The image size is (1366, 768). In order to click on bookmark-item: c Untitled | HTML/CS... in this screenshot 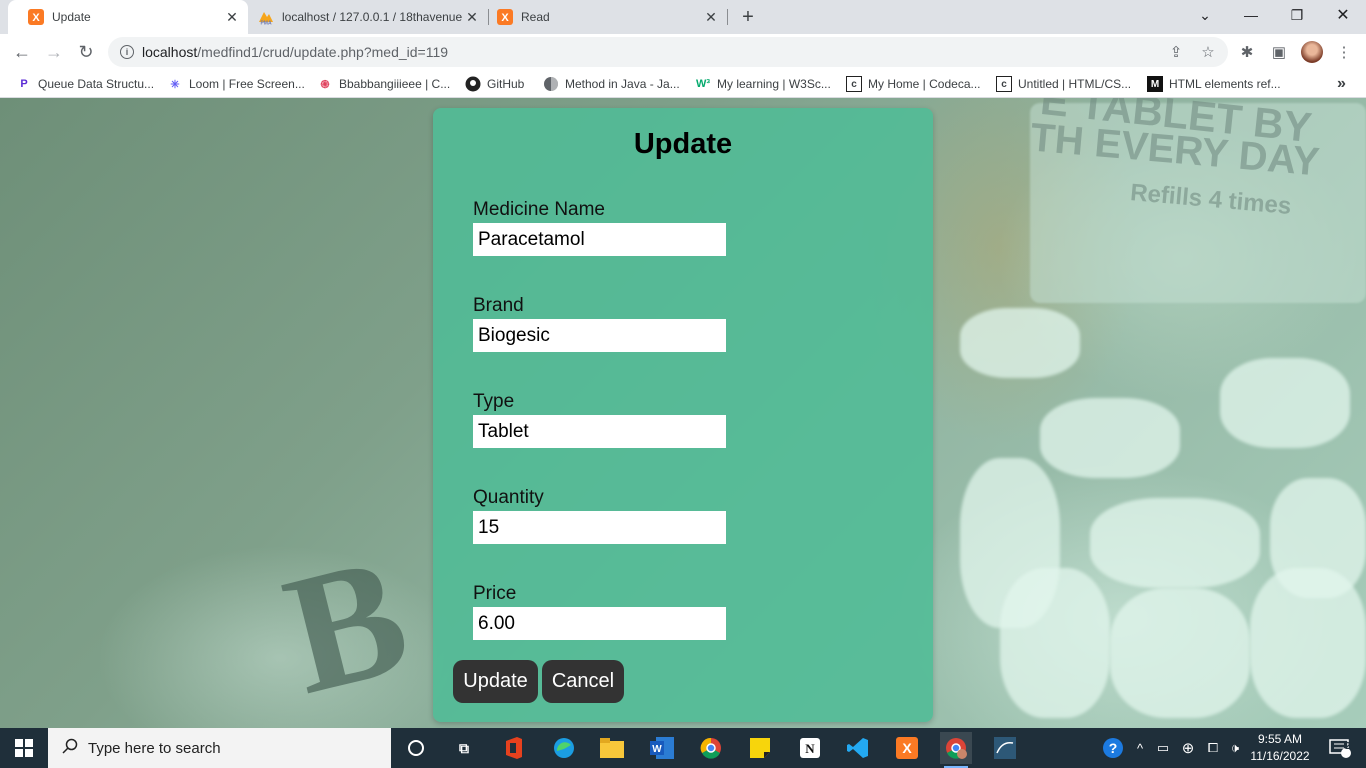, I will do `click(1063, 84)`.